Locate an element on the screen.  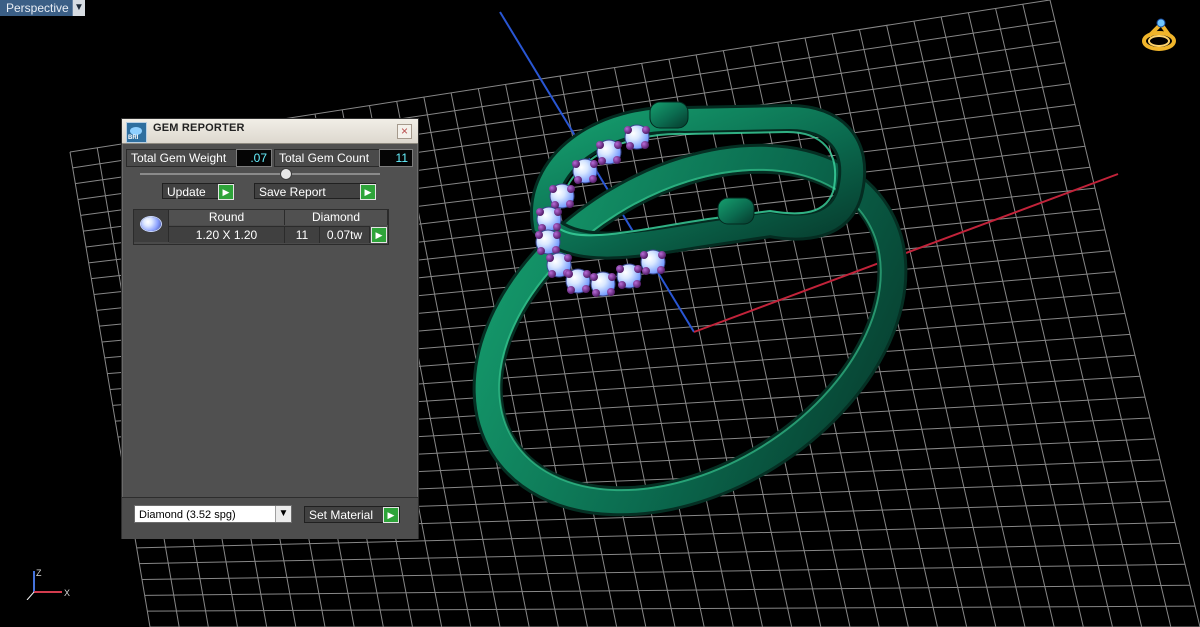
round-gem-icon is located at coordinates (151, 224).